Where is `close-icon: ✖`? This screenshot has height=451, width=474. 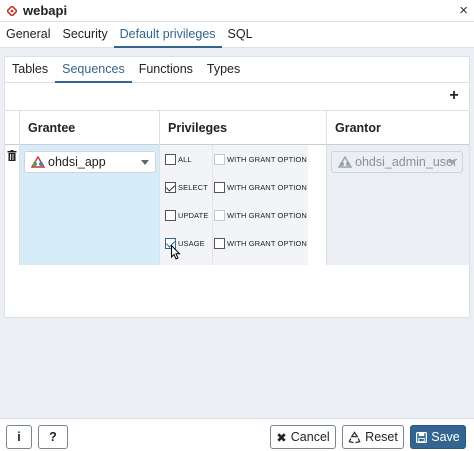 close-icon: ✖ is located at coordinates (281, 437).